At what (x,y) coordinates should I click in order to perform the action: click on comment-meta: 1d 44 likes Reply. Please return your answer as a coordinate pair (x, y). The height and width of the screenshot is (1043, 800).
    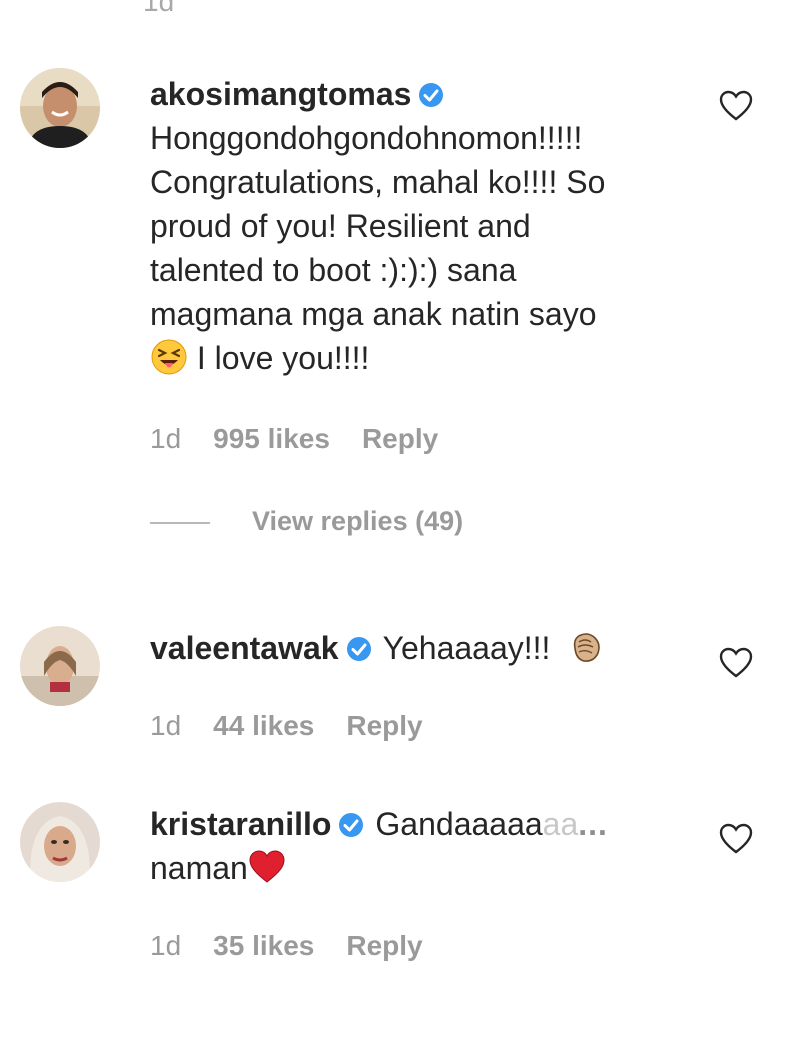
    Looking at the image, I should click on (302, 726).